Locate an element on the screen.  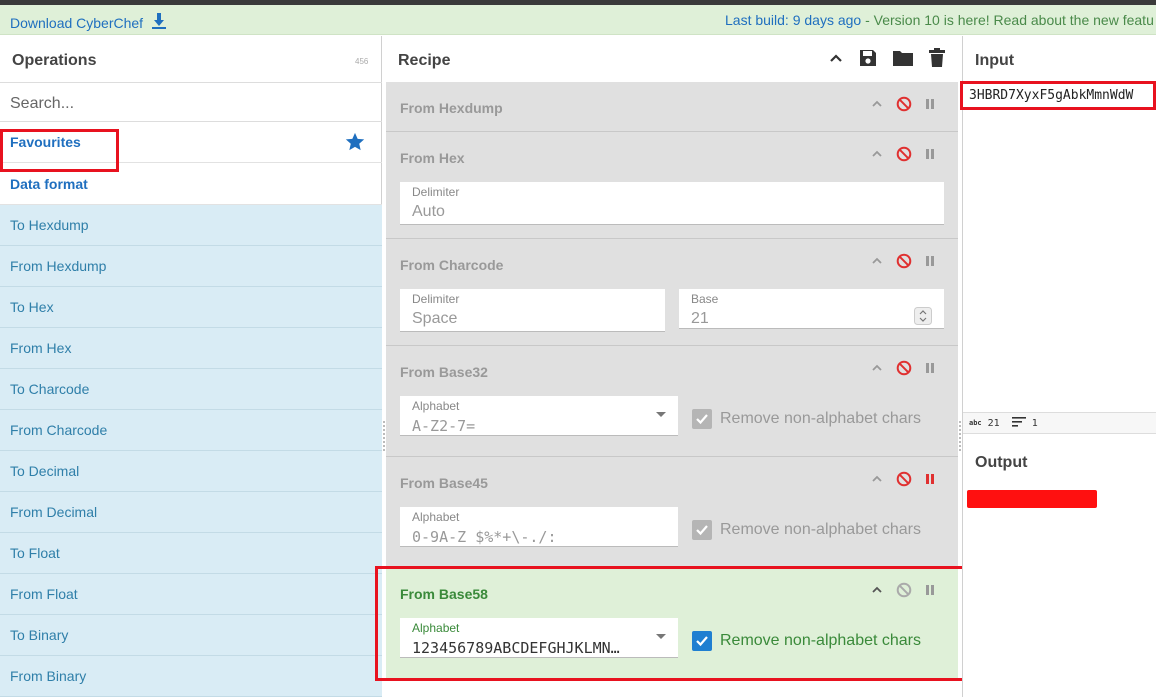
field-value: 0-9A-Z $%*+\-./: is located at coordinates (484, 537).